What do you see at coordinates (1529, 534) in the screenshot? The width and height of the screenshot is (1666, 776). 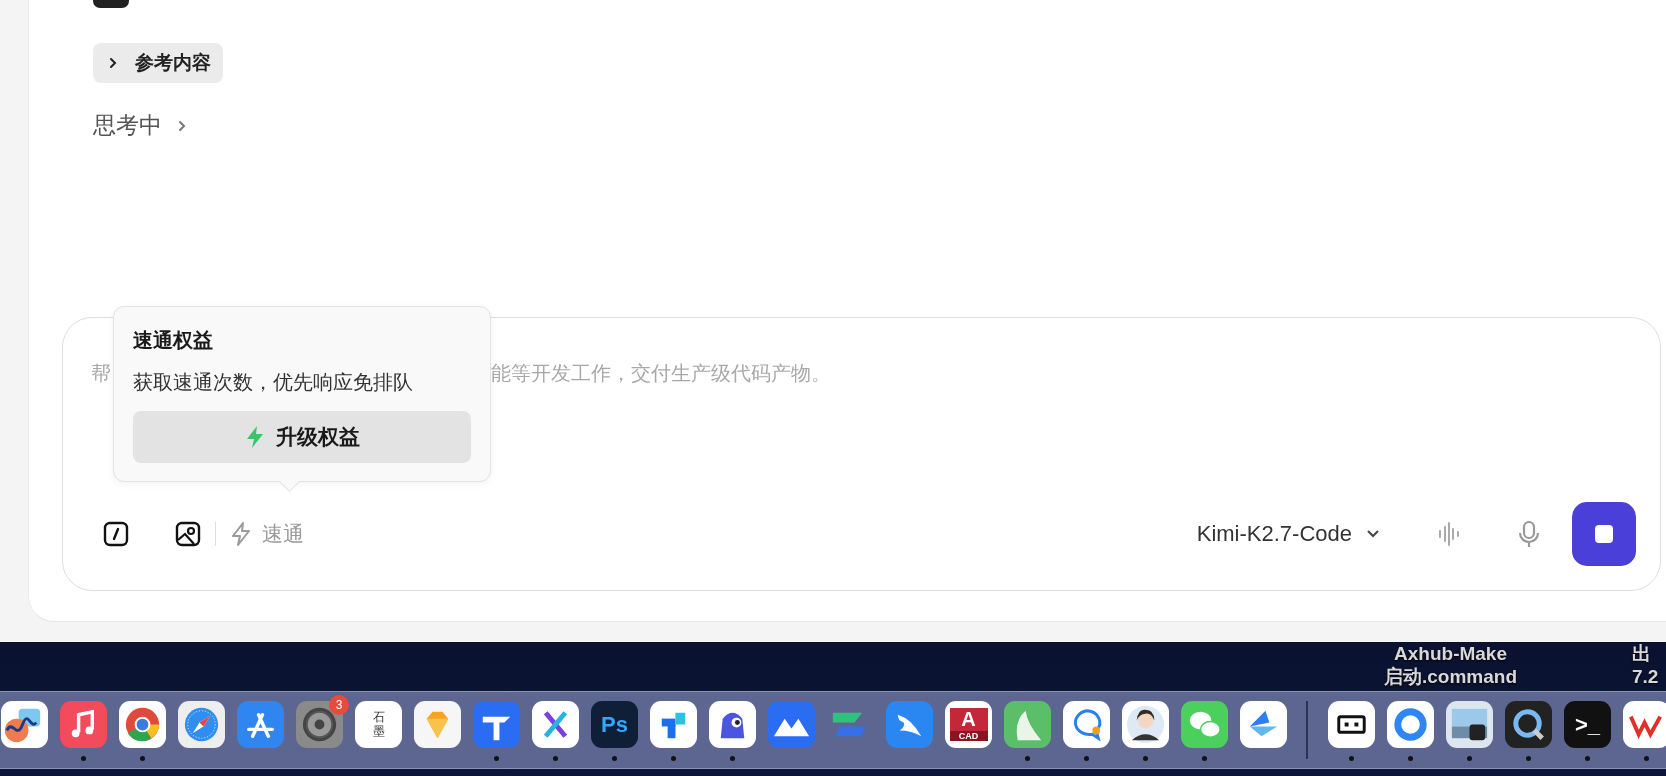 I see `microphone-icon` at bounding box center [1529, 534].